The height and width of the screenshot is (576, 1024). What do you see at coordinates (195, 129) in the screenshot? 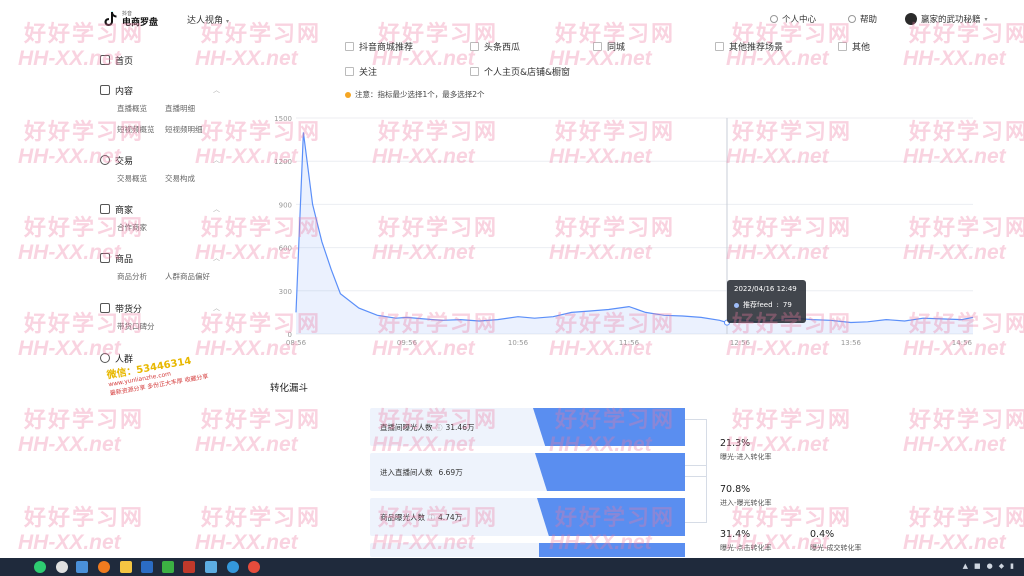
I see `sidebar-item-video-detail: 短视频明细` at bounding box center [195, 129].